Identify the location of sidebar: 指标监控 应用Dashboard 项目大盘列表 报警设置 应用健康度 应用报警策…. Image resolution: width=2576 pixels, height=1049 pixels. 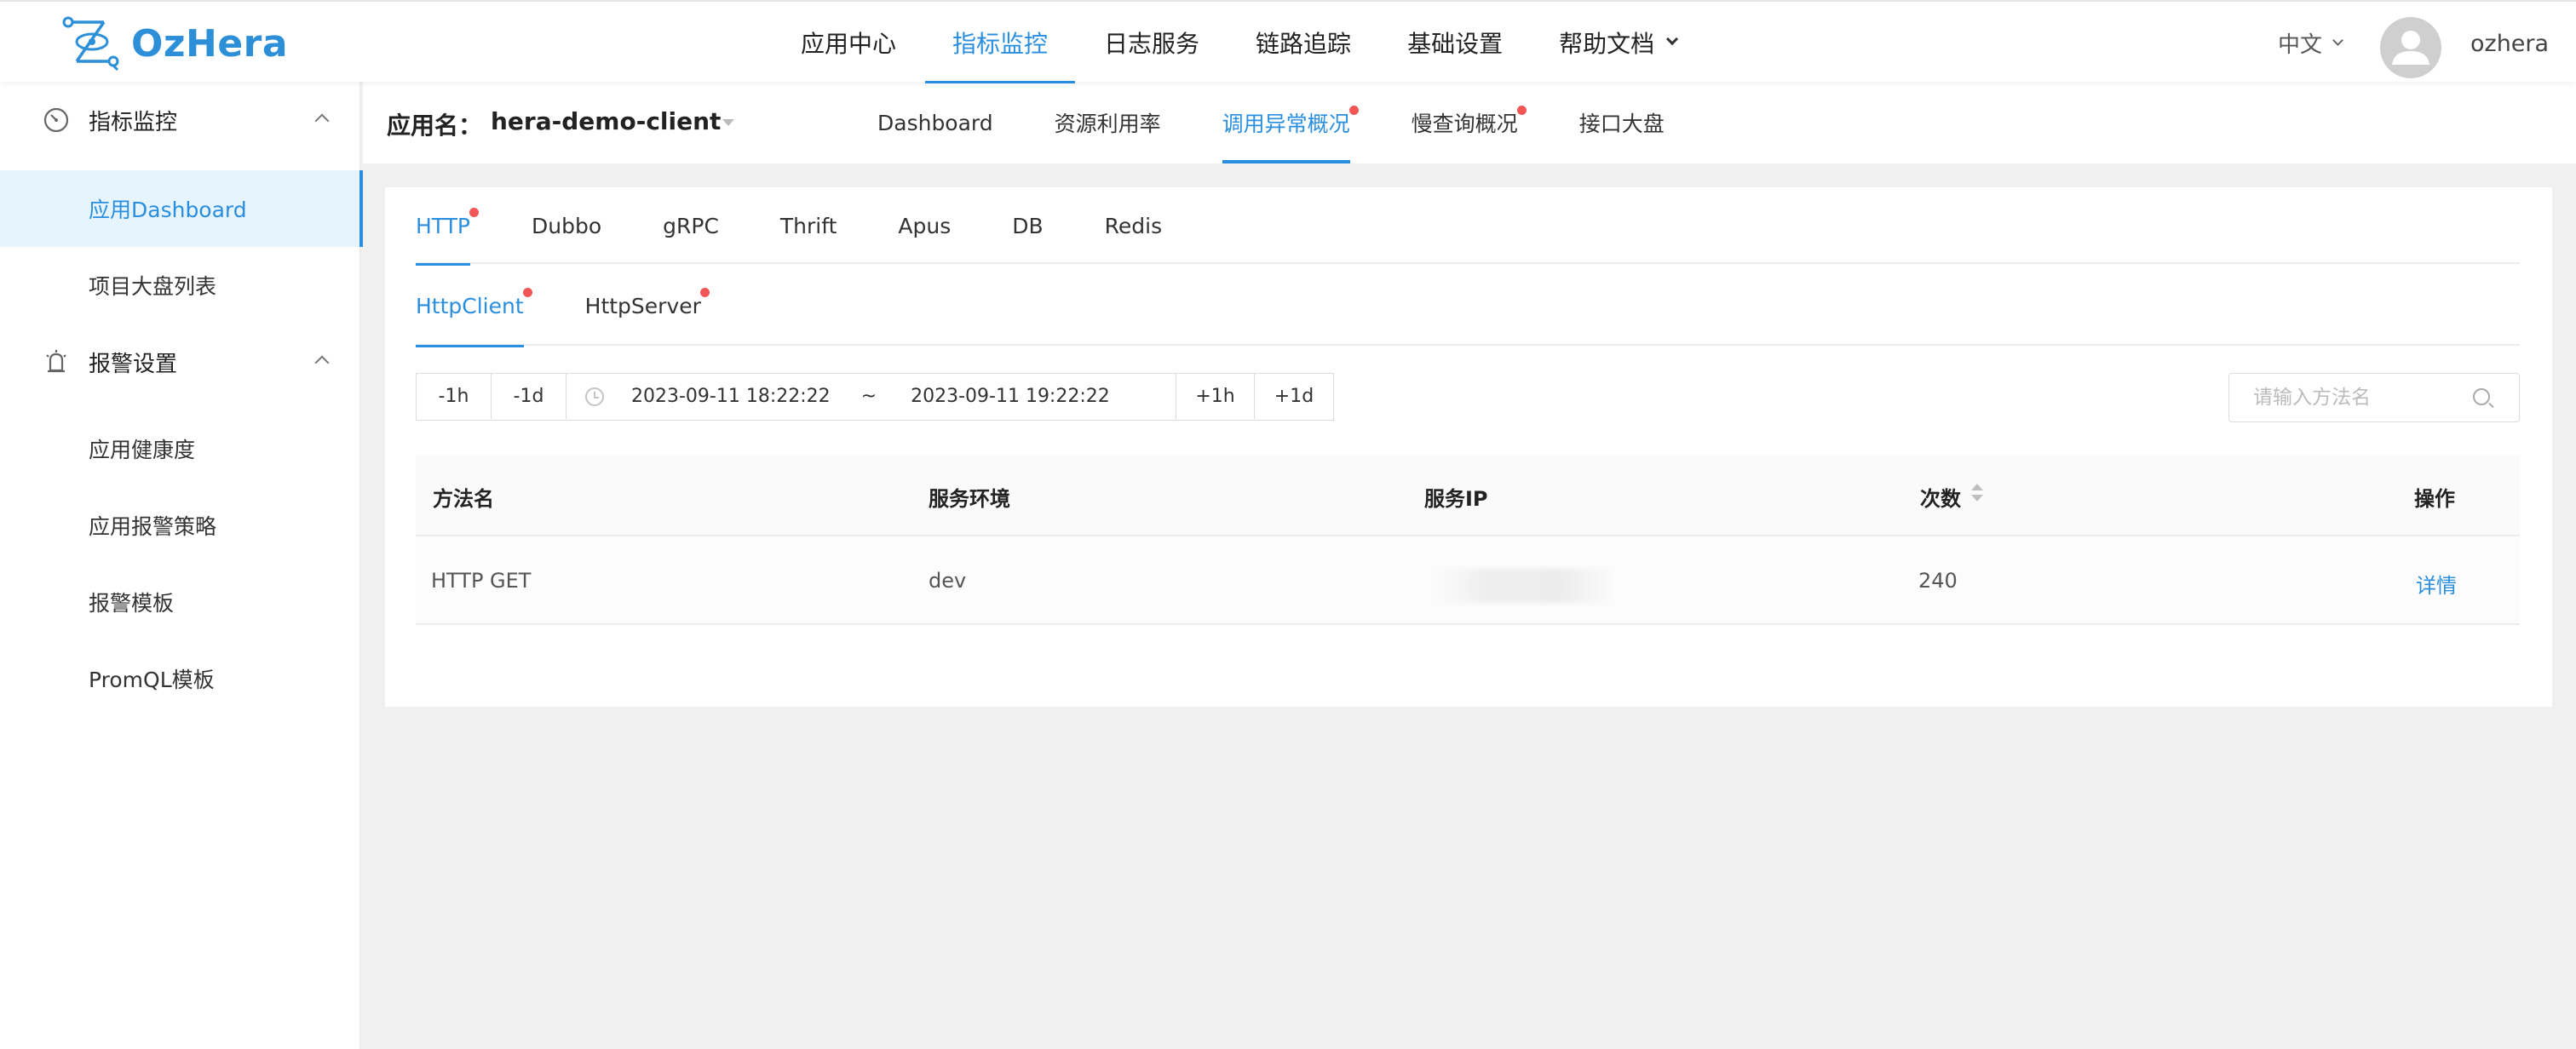
(182, 565).